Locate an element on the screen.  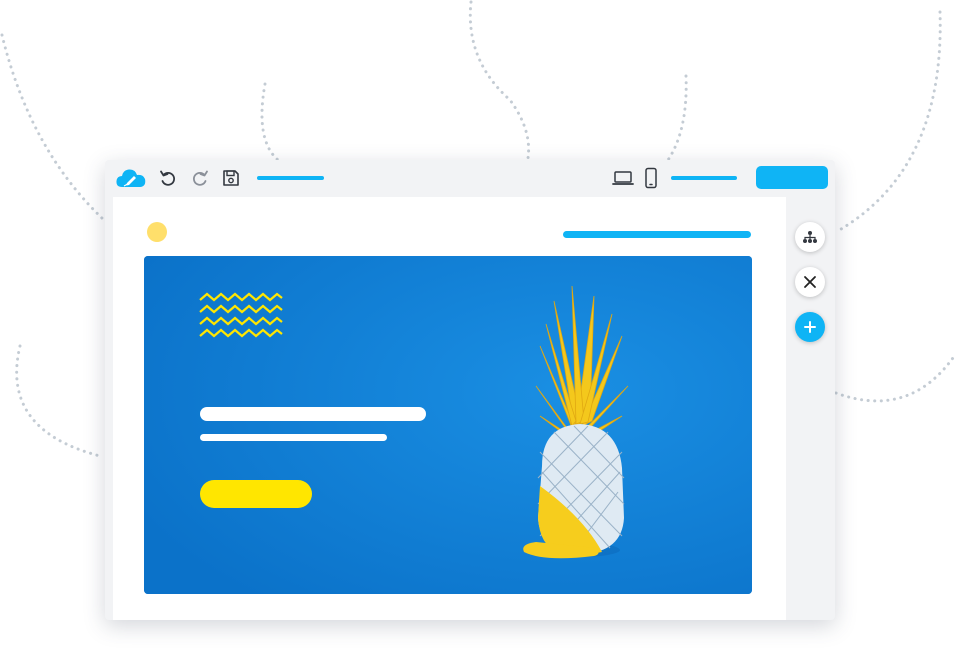
page-nav-line is located at coordinates (657, 234).